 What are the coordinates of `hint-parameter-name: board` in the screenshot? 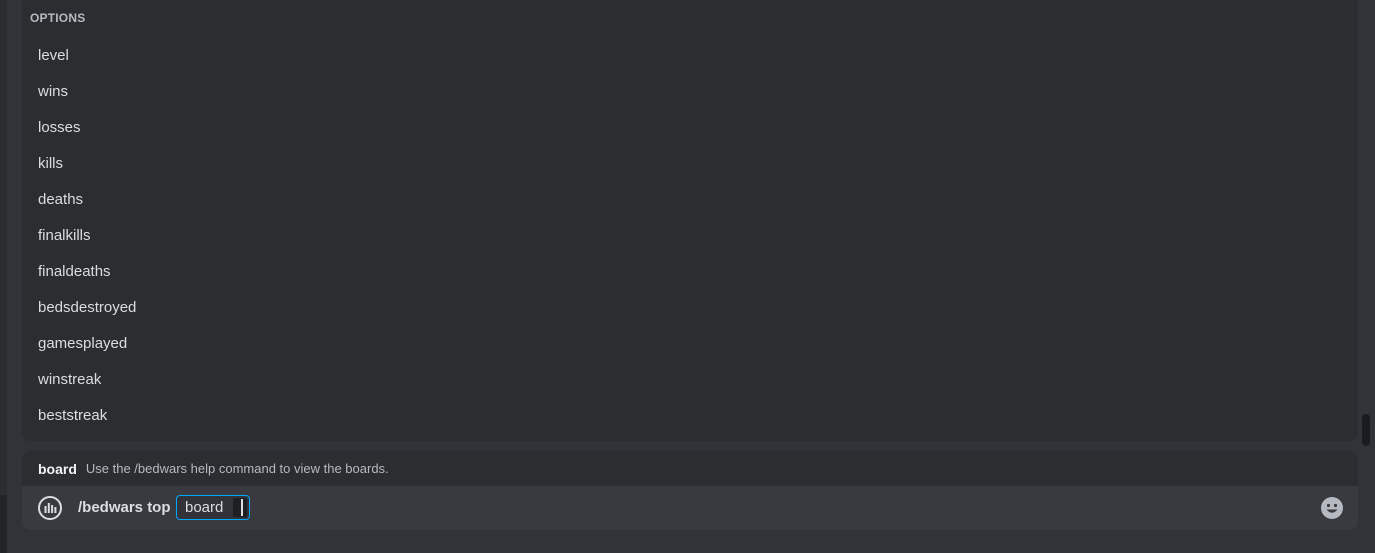 It's located at (57, 468).